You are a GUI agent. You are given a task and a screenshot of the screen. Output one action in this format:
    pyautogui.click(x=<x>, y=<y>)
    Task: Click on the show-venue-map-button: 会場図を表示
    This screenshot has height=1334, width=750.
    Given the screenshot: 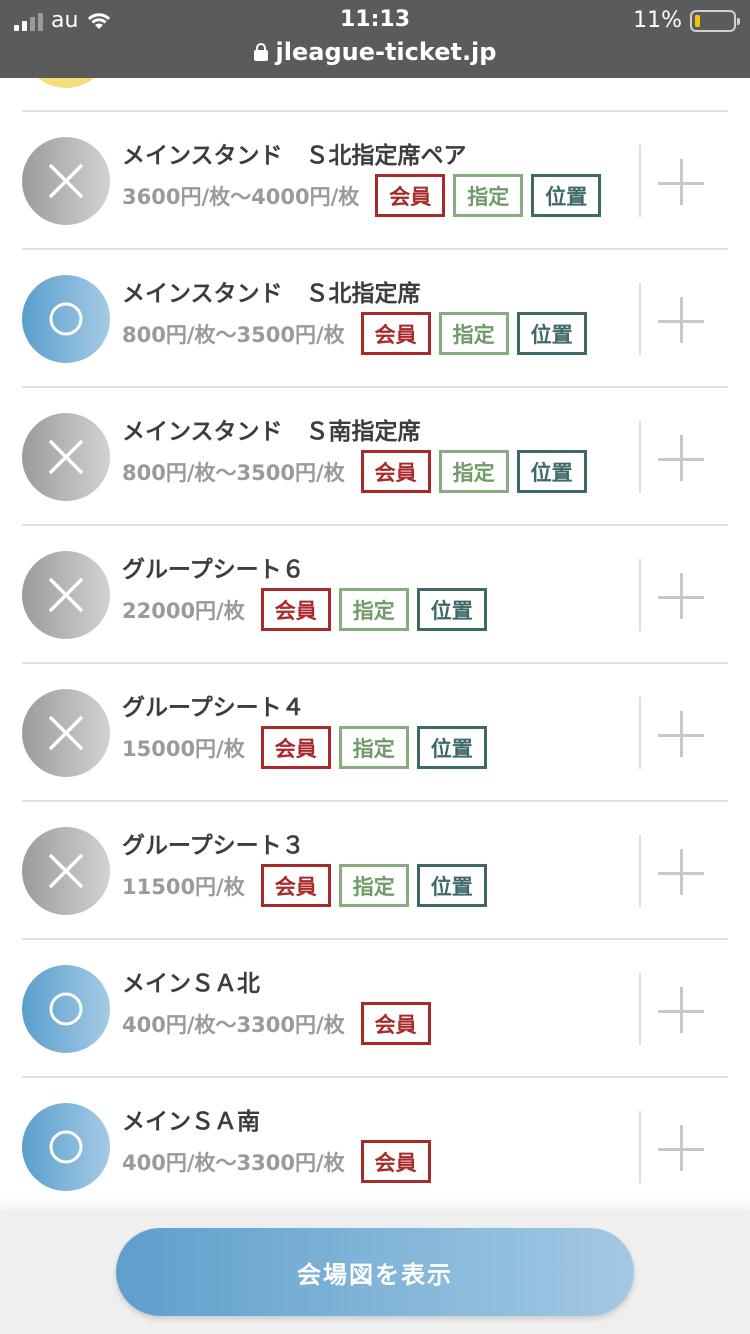 What is the action you would take?
    pyautogui.click(x=375, y=1272)
    